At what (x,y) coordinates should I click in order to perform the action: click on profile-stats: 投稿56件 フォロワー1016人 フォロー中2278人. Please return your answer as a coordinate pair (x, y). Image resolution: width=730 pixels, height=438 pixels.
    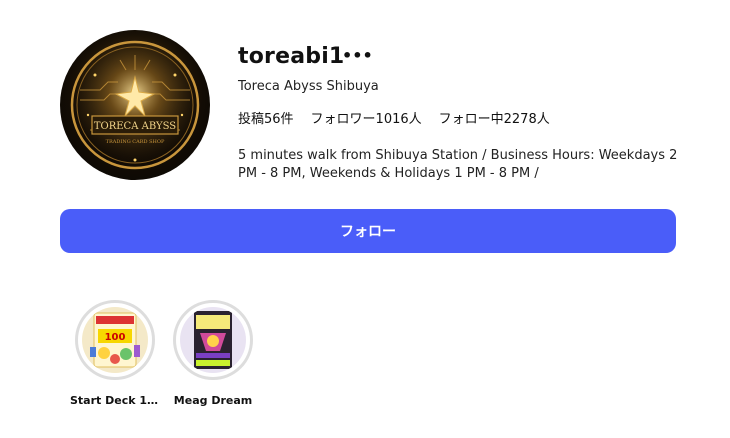
    Looking at the image, I should click on (394, 117).